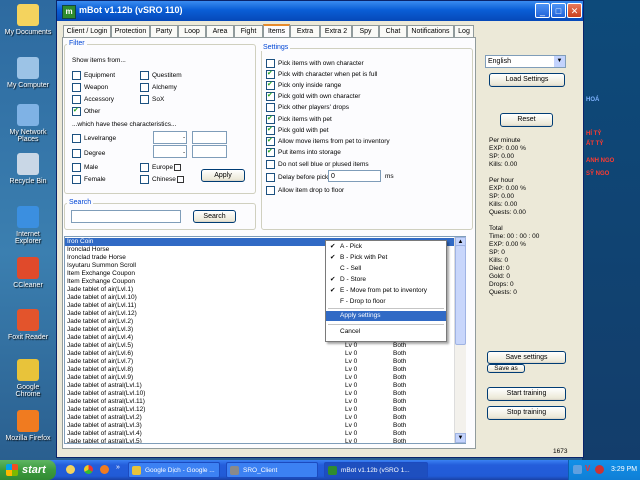  Describe the element at coordinates (209, 137) in the screenshot. I see `levelrange-max-input` at that location.